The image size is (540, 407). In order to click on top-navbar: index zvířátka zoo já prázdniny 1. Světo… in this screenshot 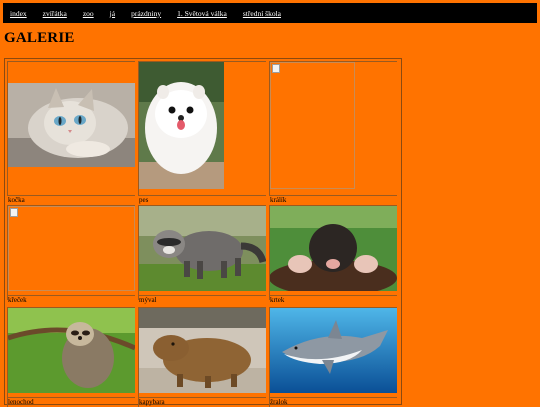, I will do `click(270, 13)`.